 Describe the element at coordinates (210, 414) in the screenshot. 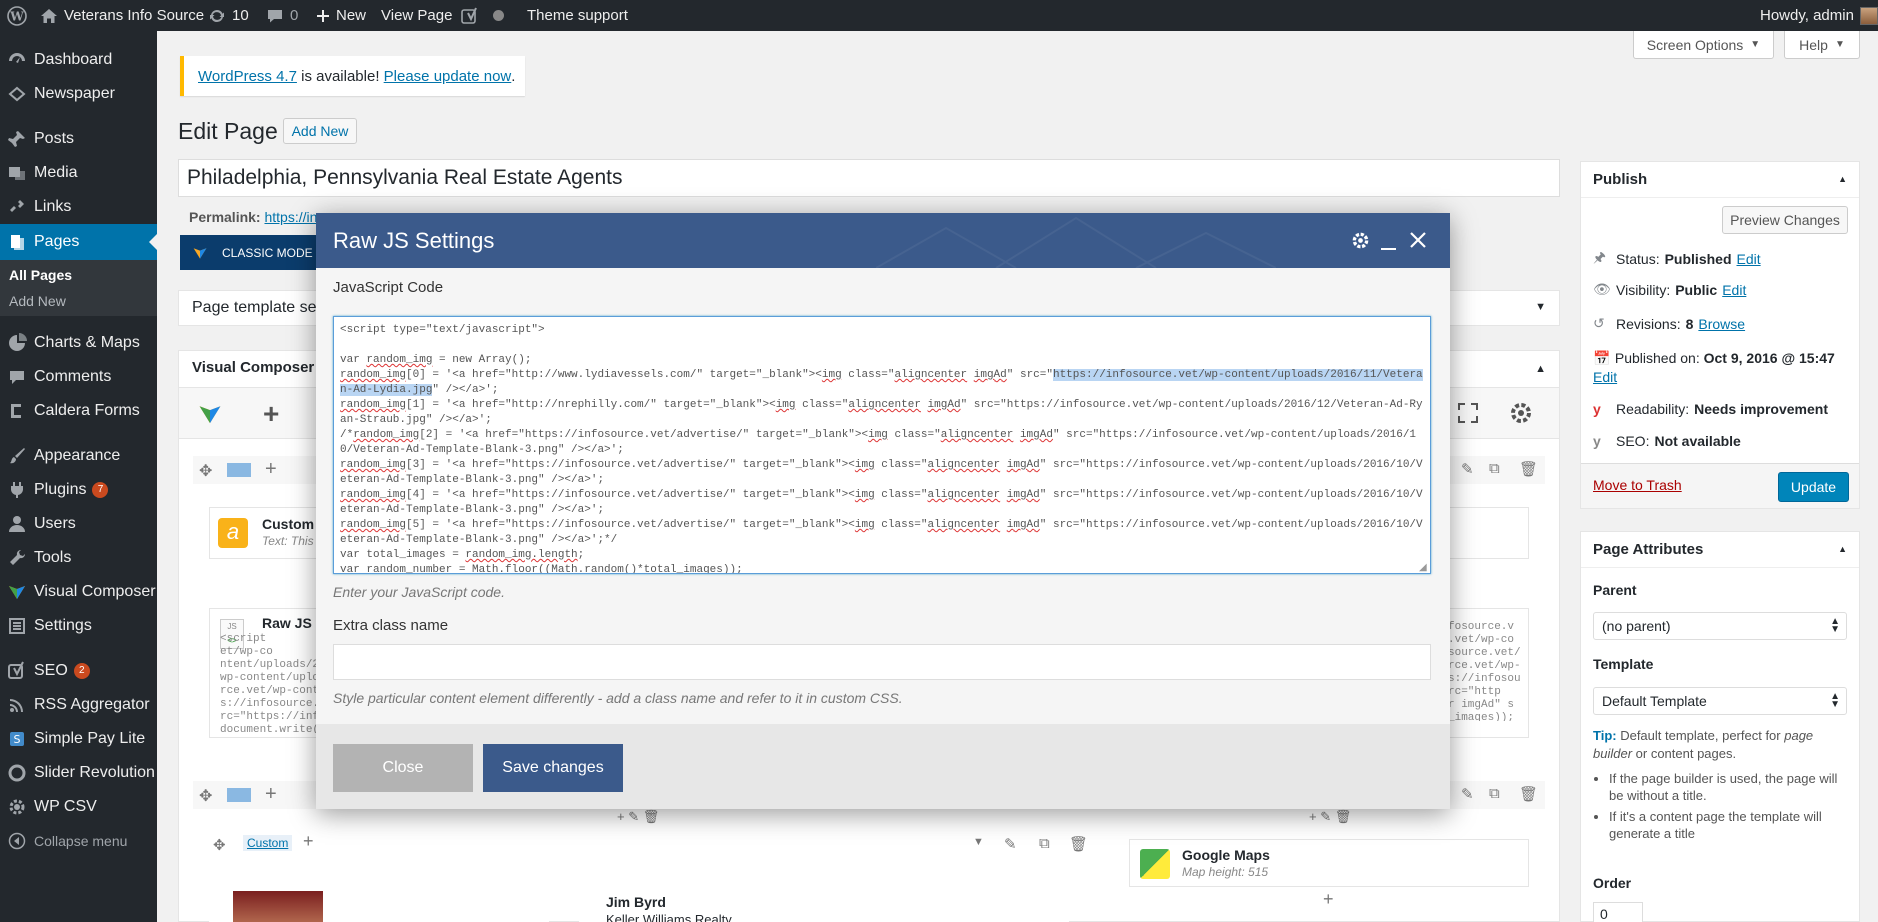

I see `vc-logo-icon` at that location.